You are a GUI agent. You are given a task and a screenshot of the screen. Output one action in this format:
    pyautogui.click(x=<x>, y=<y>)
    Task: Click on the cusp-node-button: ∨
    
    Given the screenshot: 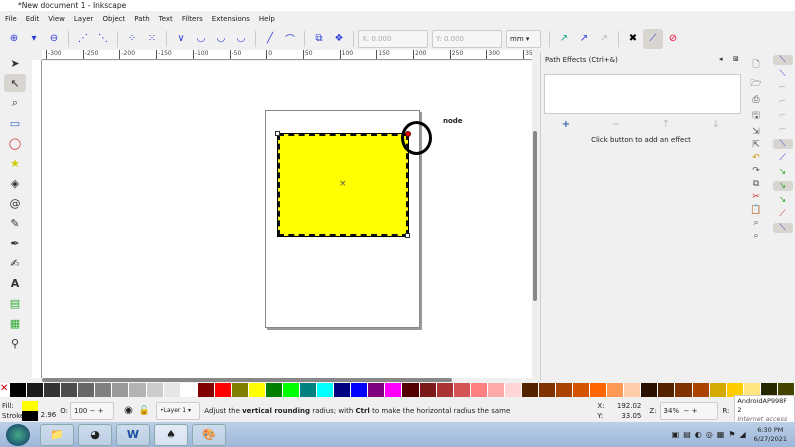 What is the action you would take?
    pyautogui.click(x=181, y=39)
    